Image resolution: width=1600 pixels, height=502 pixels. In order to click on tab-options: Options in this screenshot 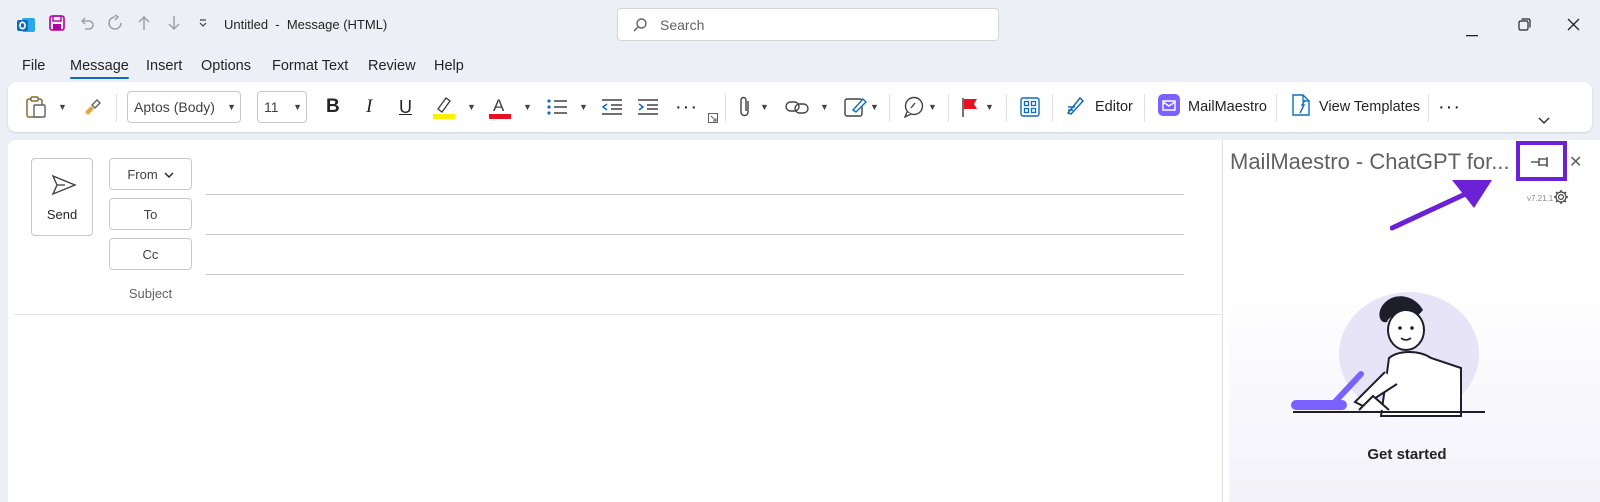, I will do `click(226, 66)`.